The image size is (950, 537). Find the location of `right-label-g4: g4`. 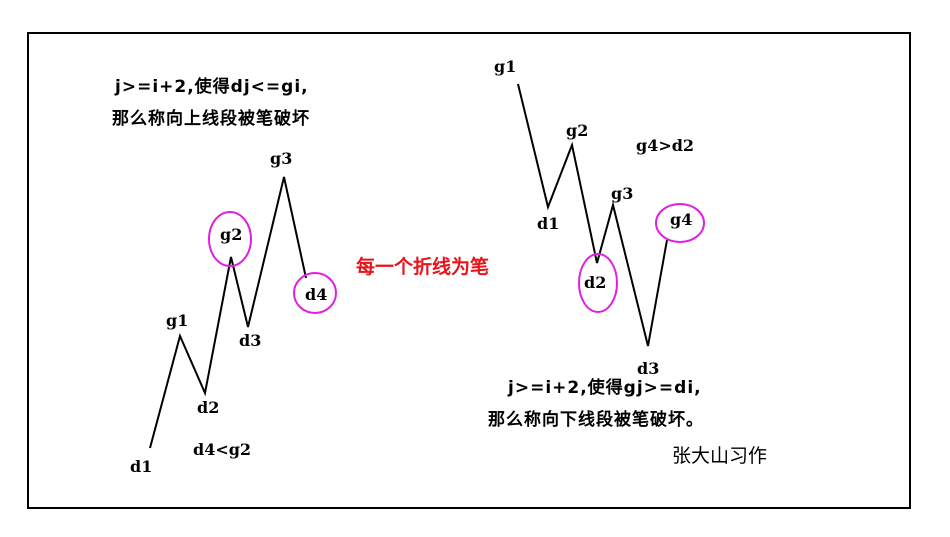

right-label-g4: g4 is located at coordinates (681, 219).